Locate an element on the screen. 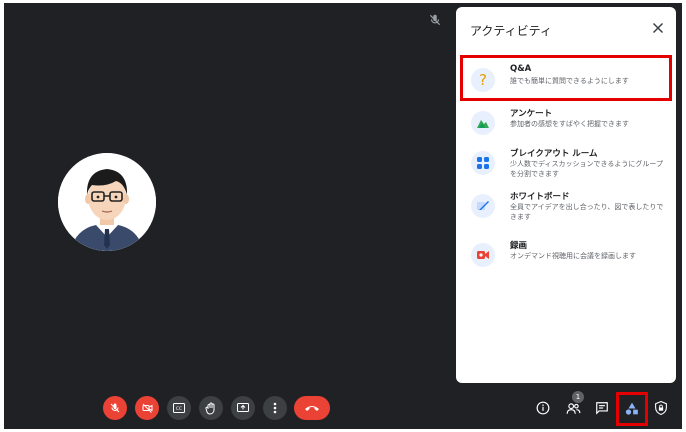  people-count-badge: 1 is located at coordinates (578, 397).